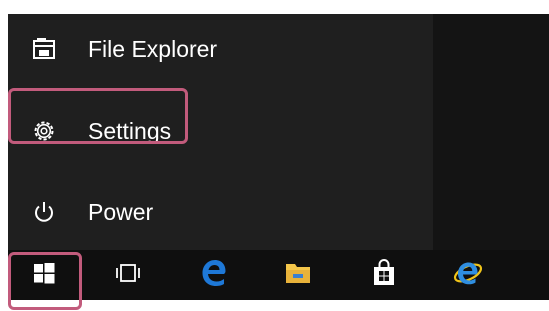 The image size is (549, 311). I want to click on menu-item-label: Settings, so click(130, 131).